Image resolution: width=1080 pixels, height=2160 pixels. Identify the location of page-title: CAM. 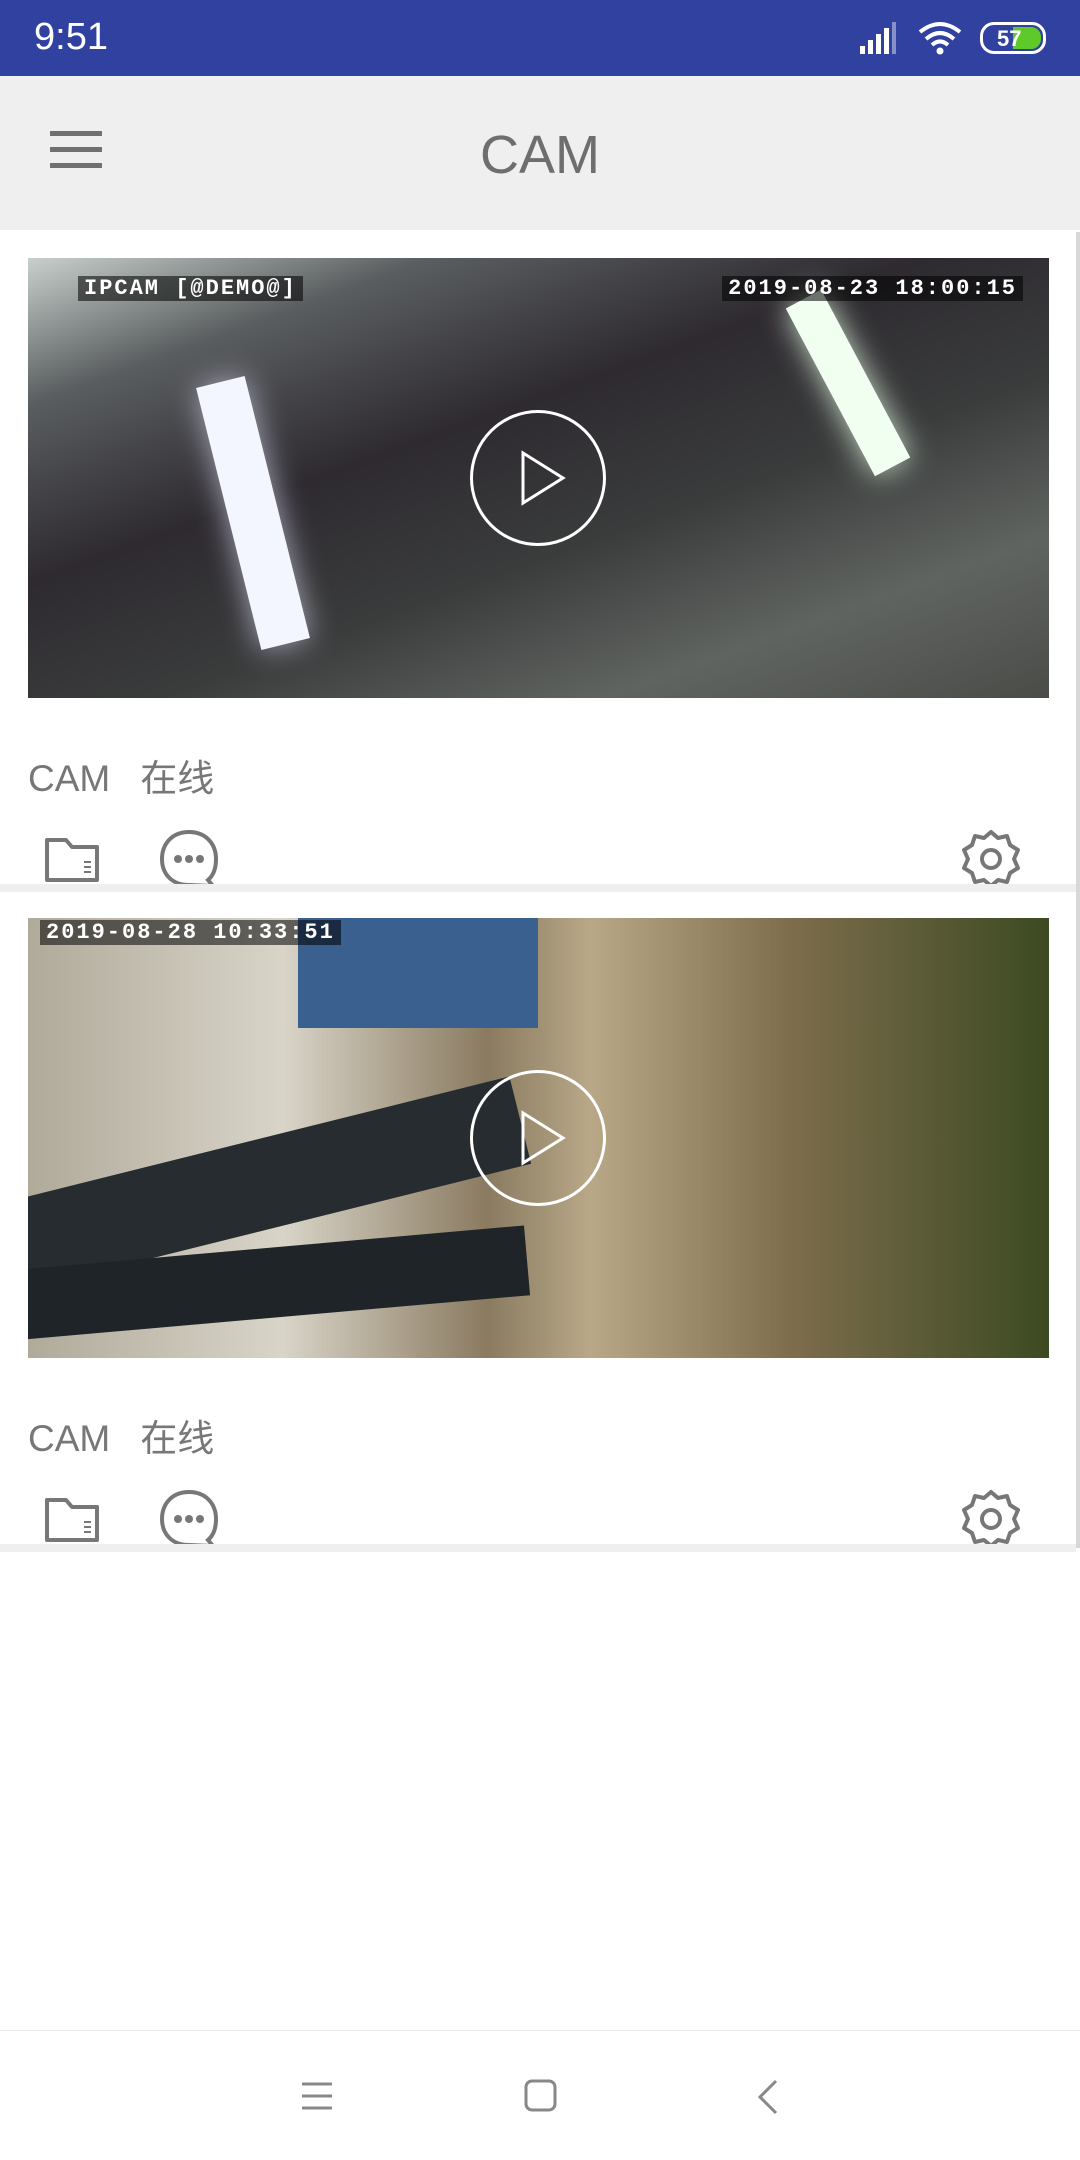
(540, 155).